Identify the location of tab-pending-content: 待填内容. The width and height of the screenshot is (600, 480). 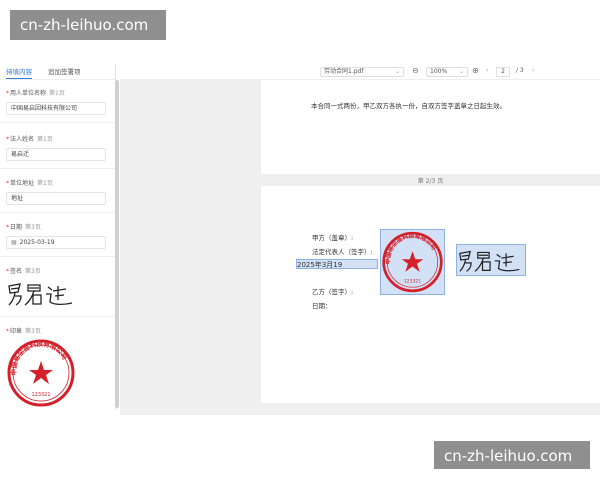
(19, 71).